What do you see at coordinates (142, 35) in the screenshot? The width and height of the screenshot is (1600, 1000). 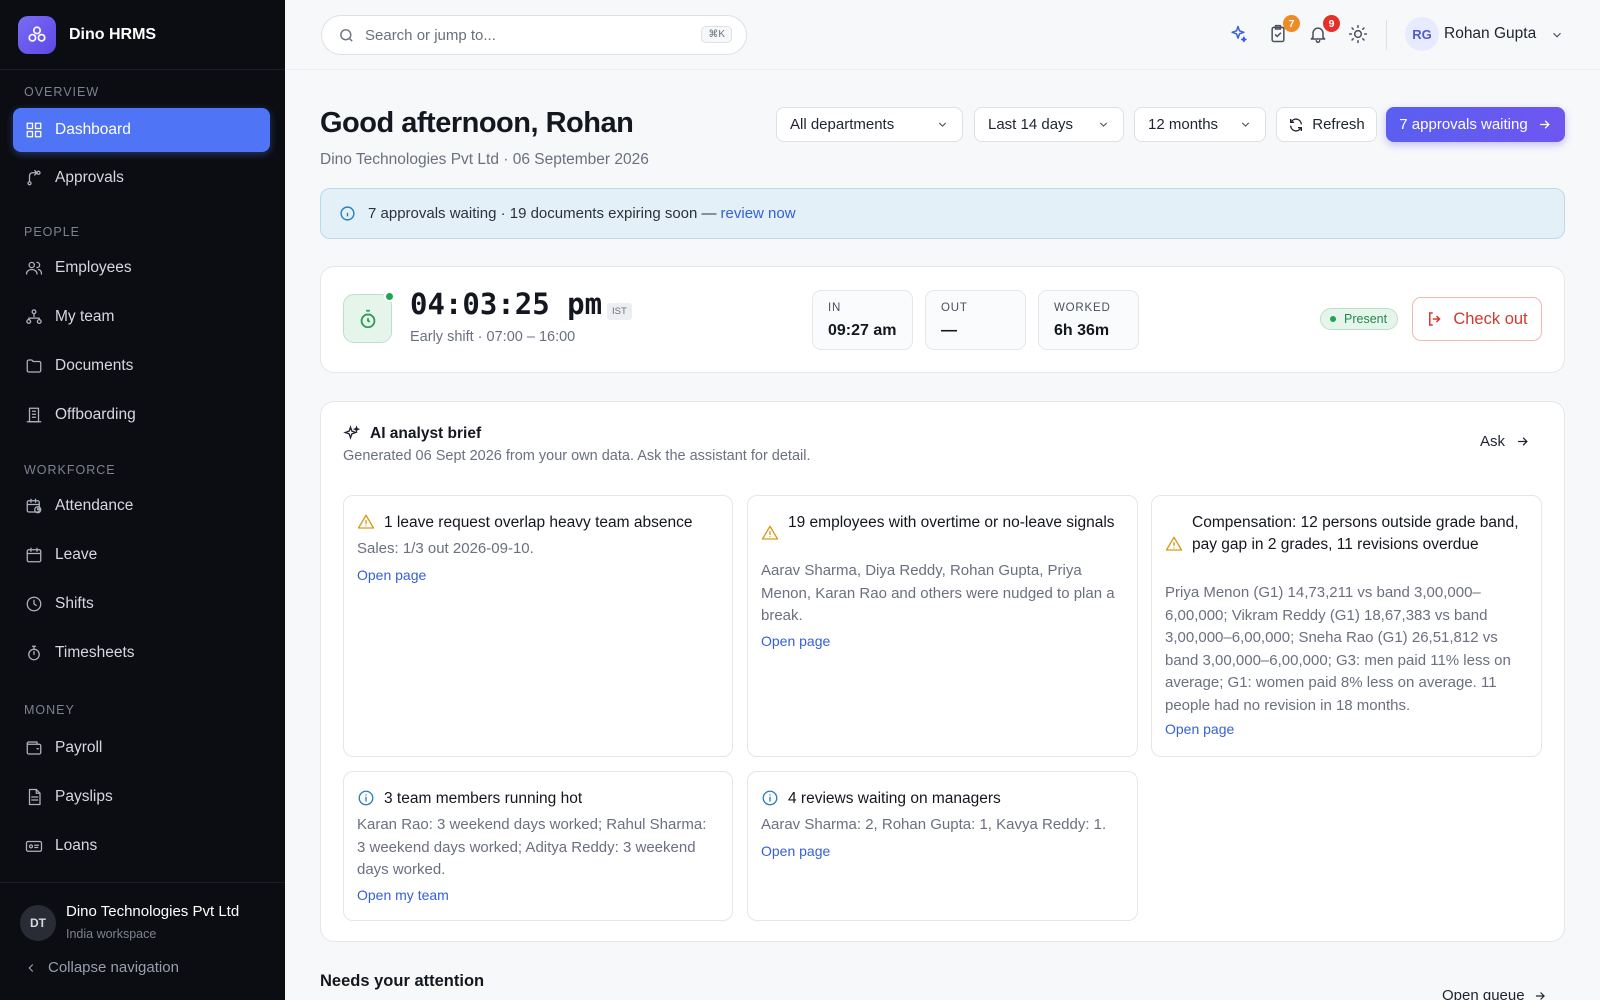 I see `brand: Dino HRMS` at bounding box center [142, 35].